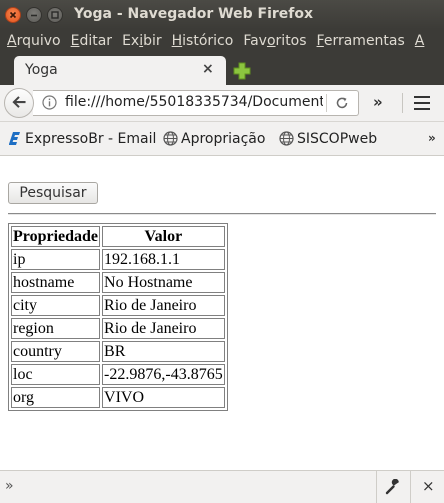 Image resolution: width=444 pixels, height=503 pixels. Describe the element at coordinates (30, 41) in the screenshot. I see `menu-item-0: Arquivo` at that location.